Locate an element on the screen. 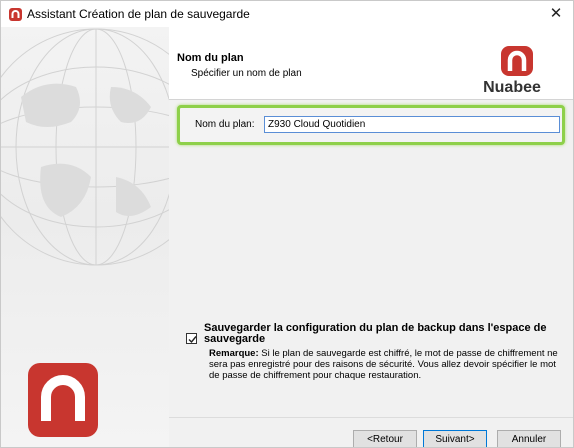 This screenshot has width=574, height=448. checkmark-icon is located at coordinates (192, 340).